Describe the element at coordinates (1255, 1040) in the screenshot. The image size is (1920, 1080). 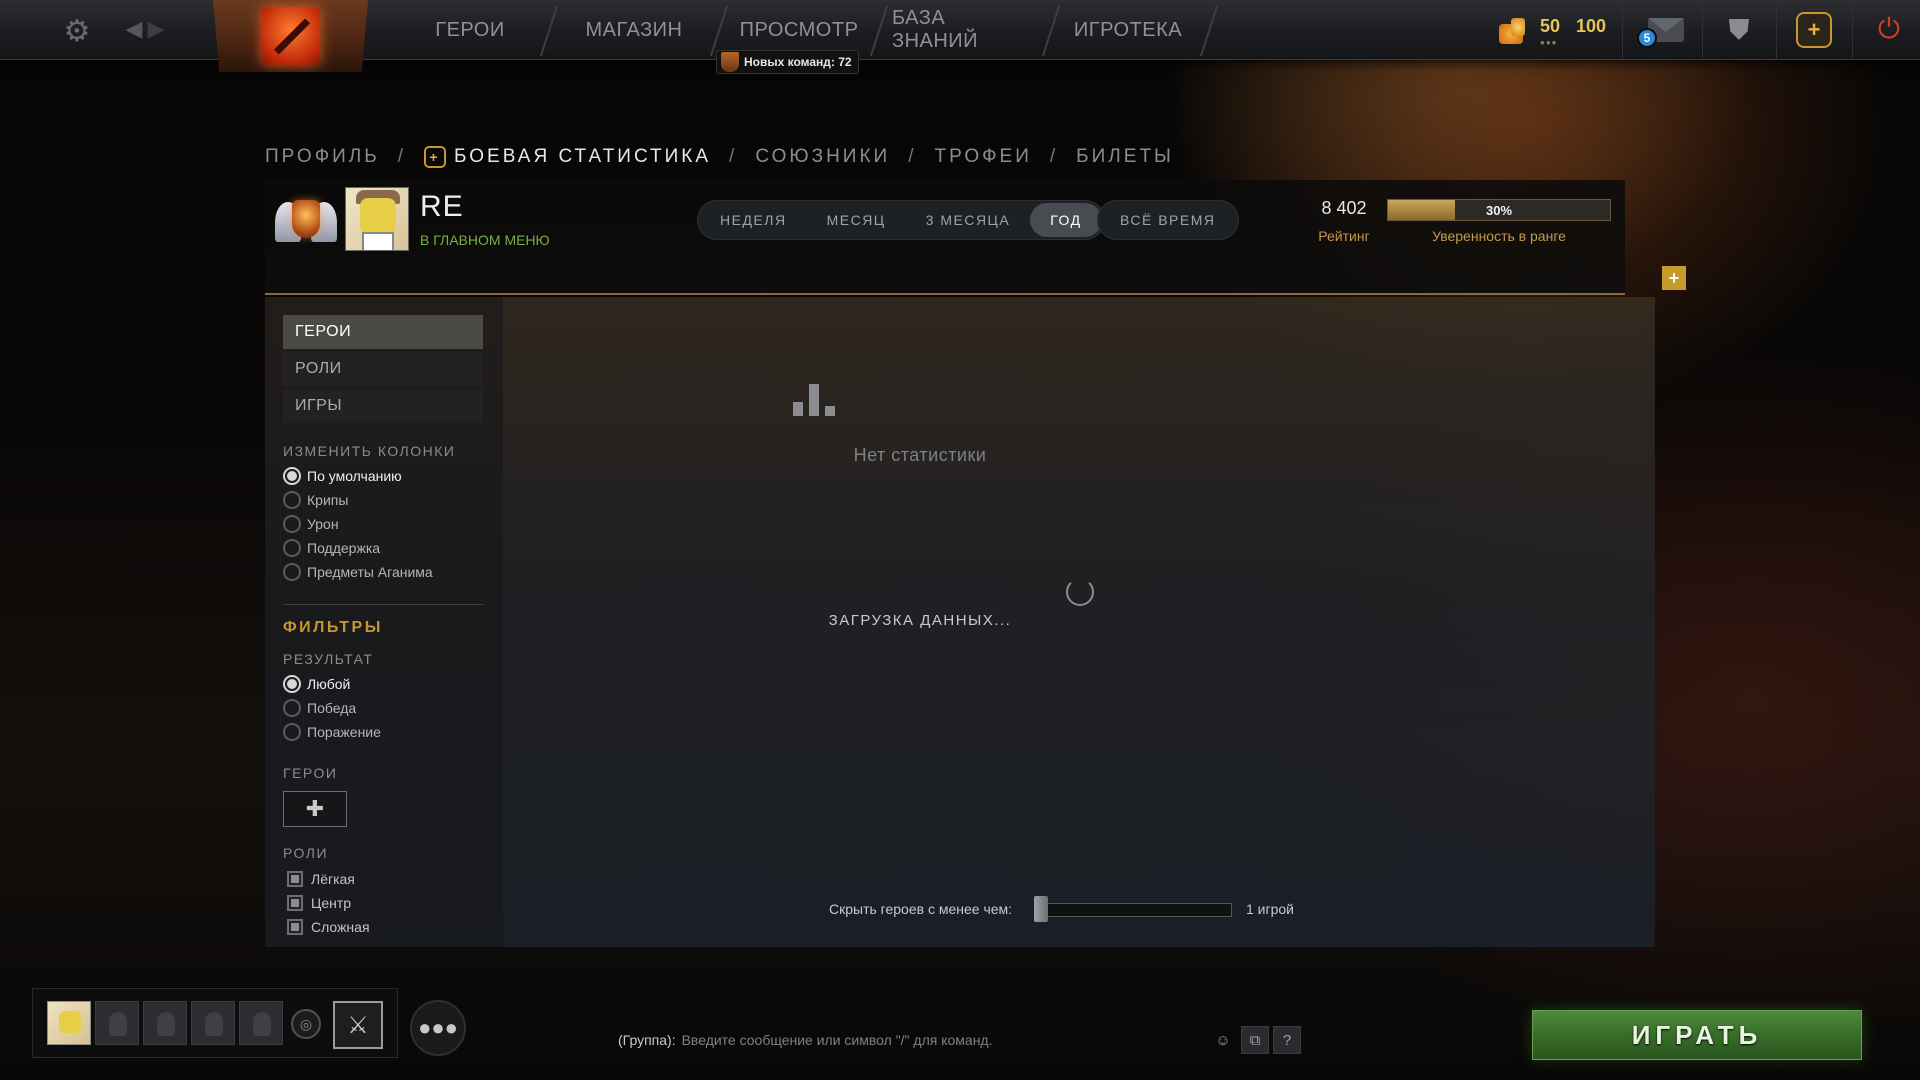
I see `screenshot-icon: ⧉` at that location.